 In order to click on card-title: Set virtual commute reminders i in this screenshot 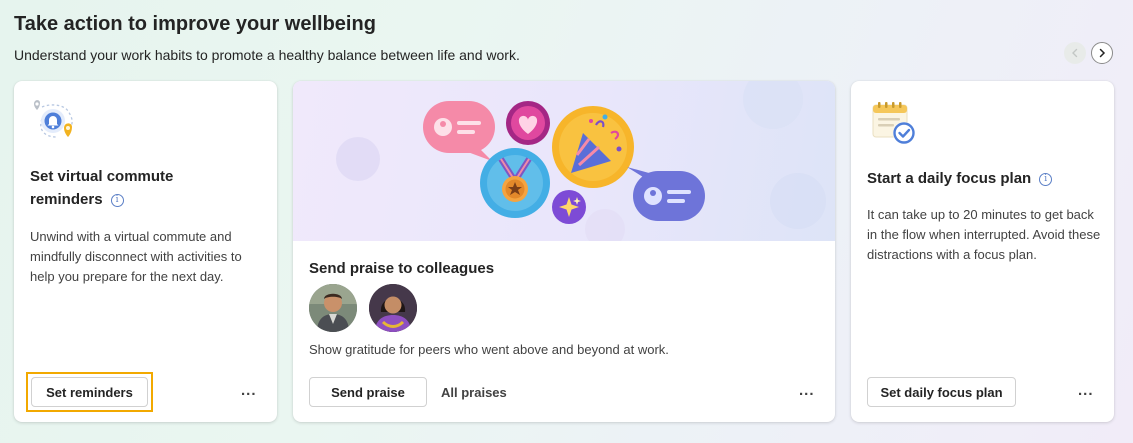, I will do `click(102, 188)`.